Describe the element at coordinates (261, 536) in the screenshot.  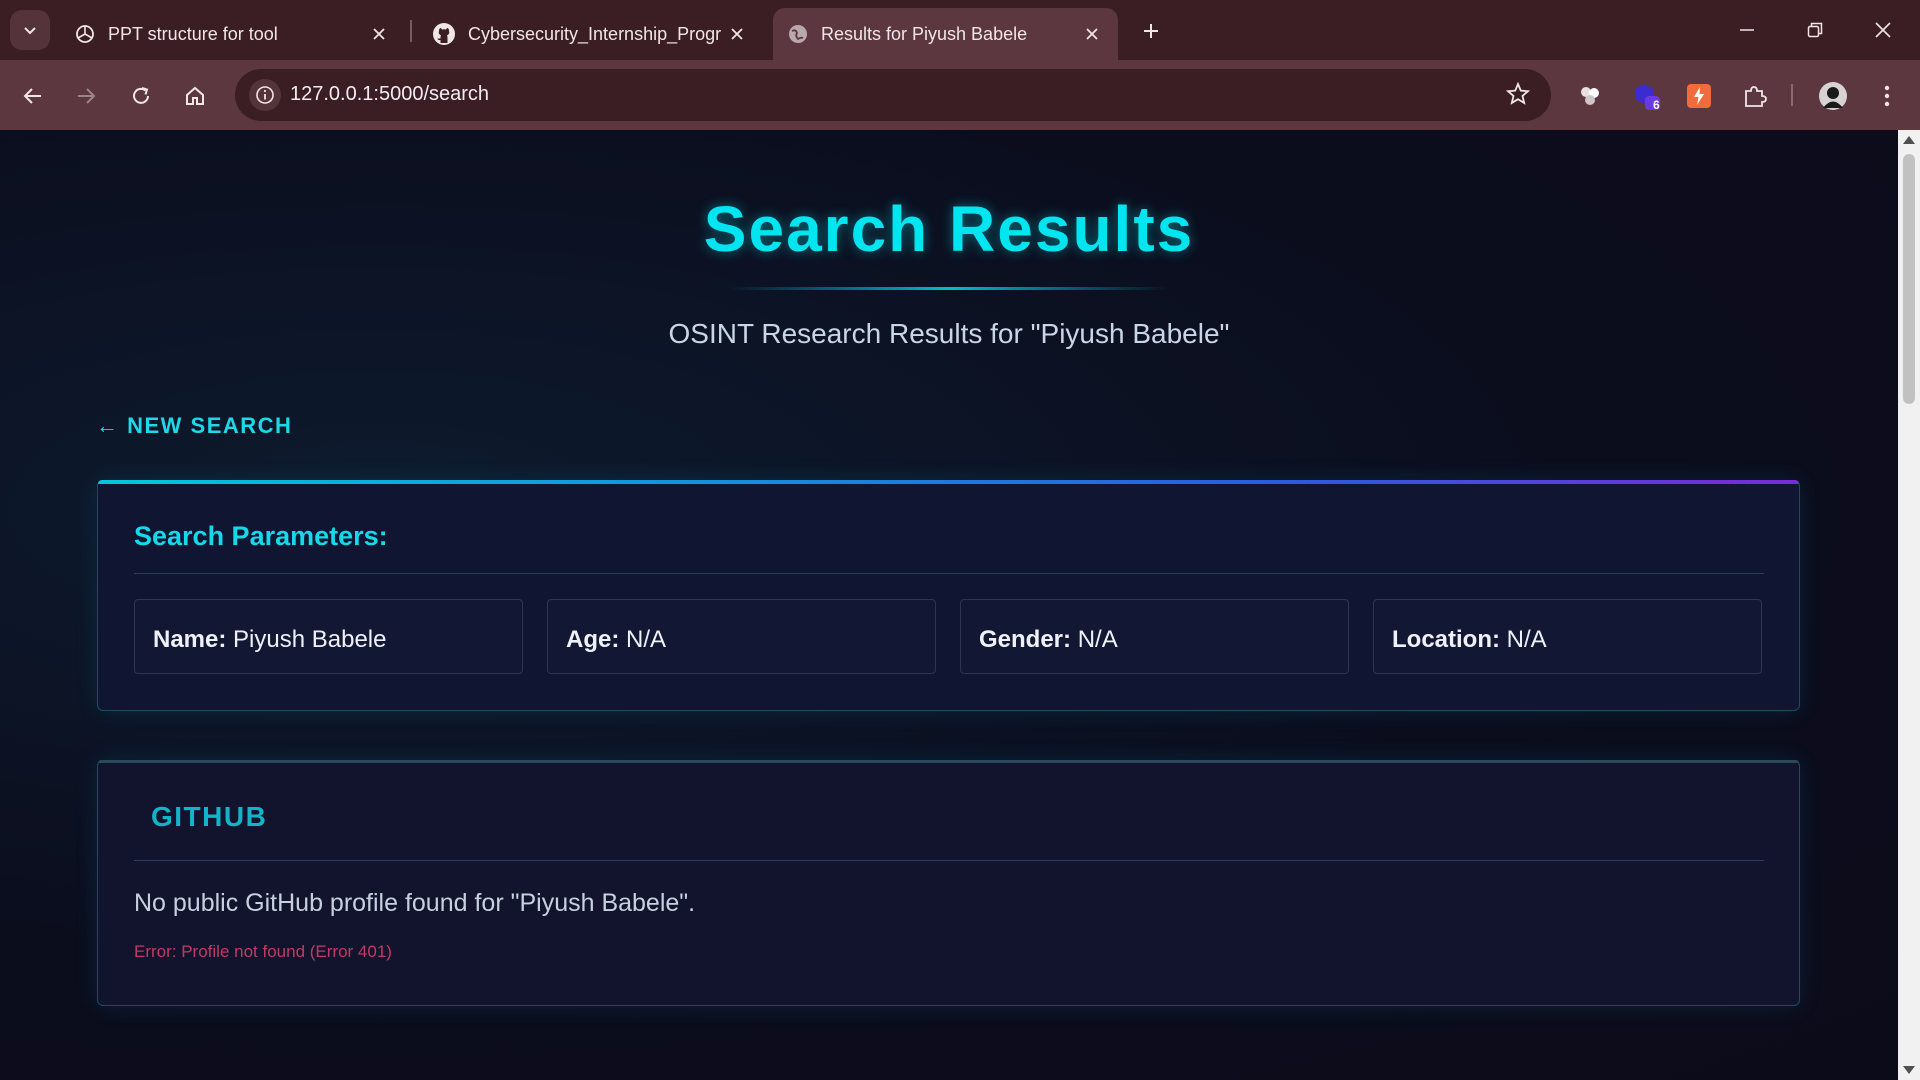
I see `search-parameters-heading: Search Parameters:` at that location.